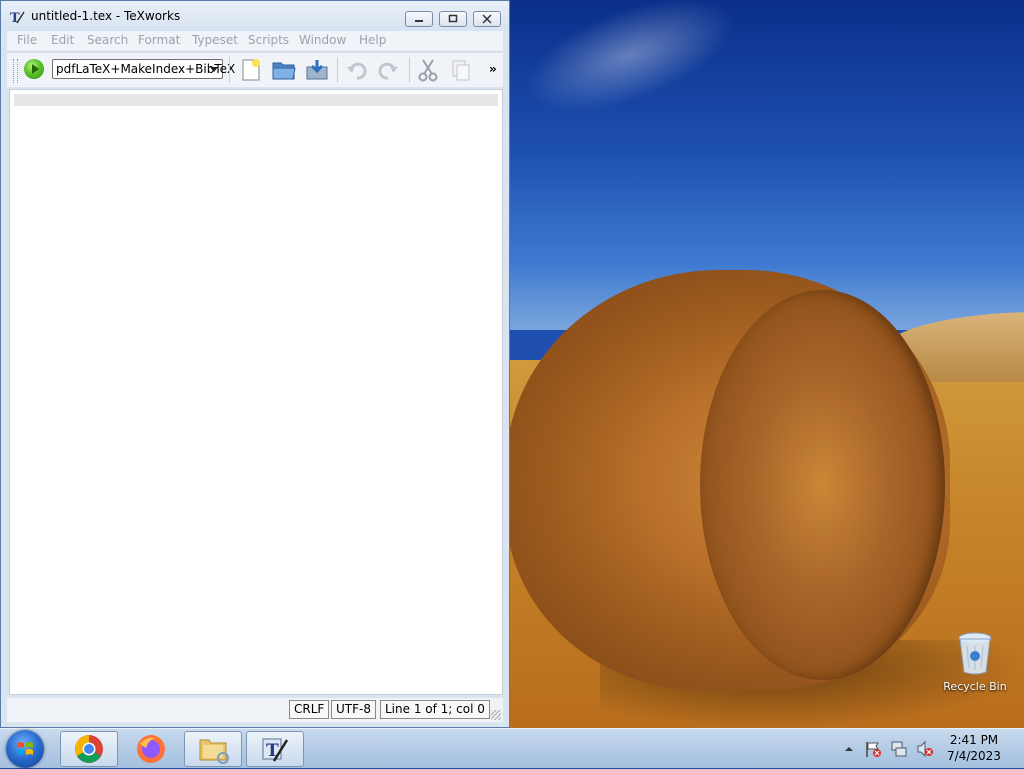 The image size is (1024, 769). Describe the element at coordinates (428, 70) in the screenshot. I see `cut-icon` at that location.